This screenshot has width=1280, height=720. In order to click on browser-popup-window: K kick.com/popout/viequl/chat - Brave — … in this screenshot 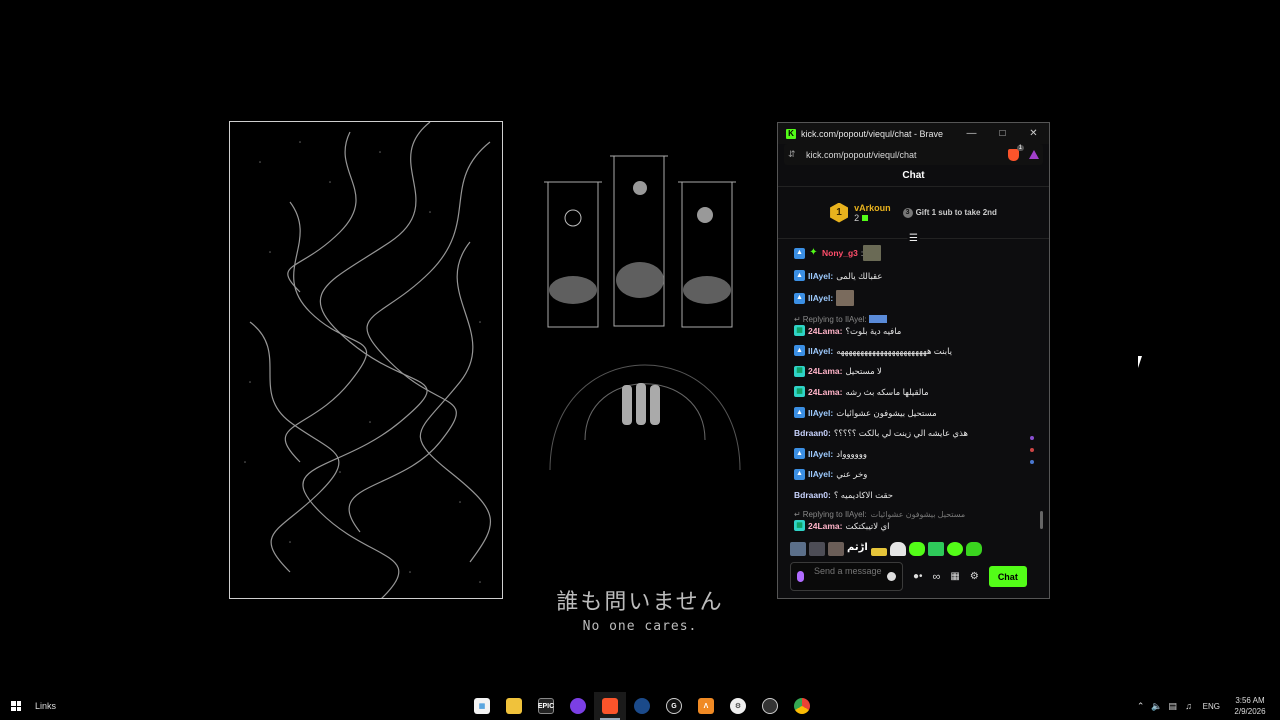, I will do `click(913, 360)`.